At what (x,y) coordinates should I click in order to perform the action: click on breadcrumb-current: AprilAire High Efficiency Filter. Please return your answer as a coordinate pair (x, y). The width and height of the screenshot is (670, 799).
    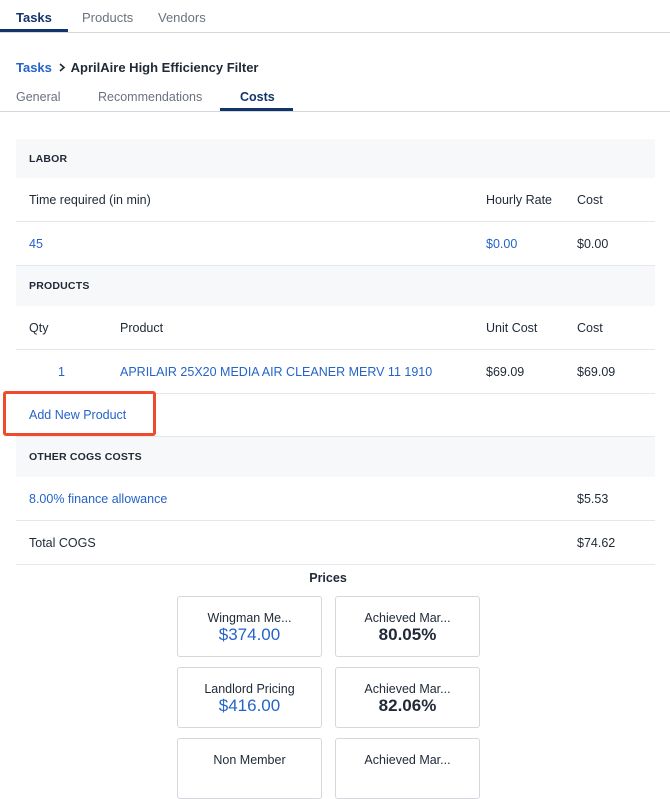
    Looking at the image, I should click on (164, 67).